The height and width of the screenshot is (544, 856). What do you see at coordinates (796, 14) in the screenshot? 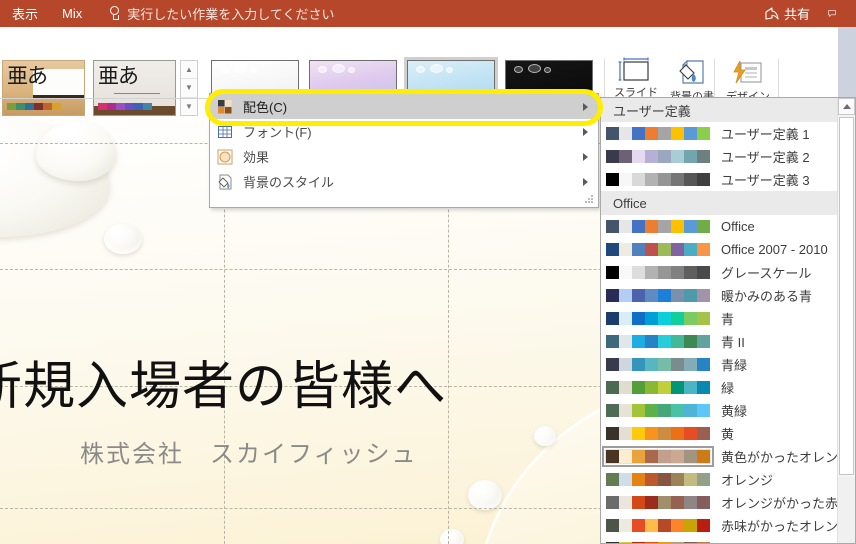
I see `share-label: 共有` at bounding box center [796, 14].